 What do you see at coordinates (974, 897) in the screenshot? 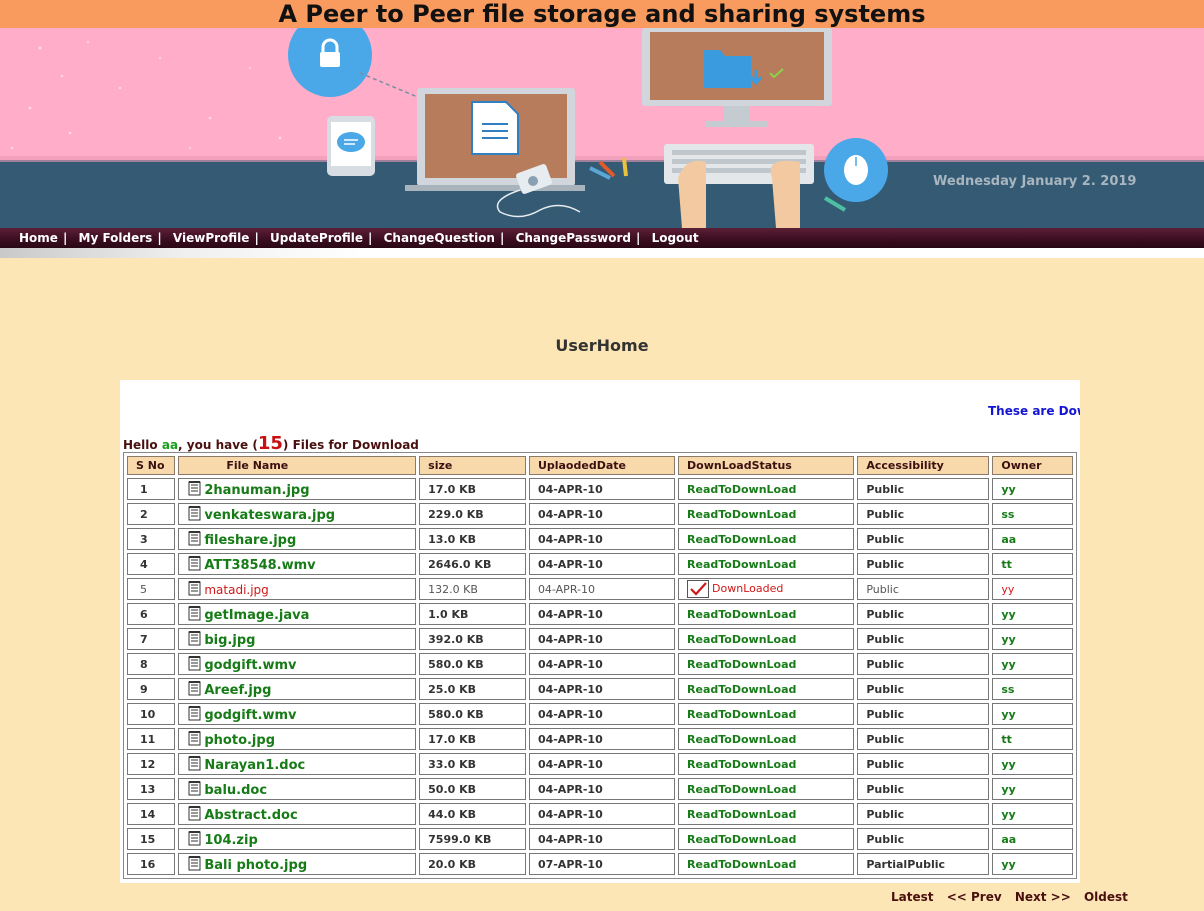
I see `pager-prev: << Prev` at bounding box center [974, 897].